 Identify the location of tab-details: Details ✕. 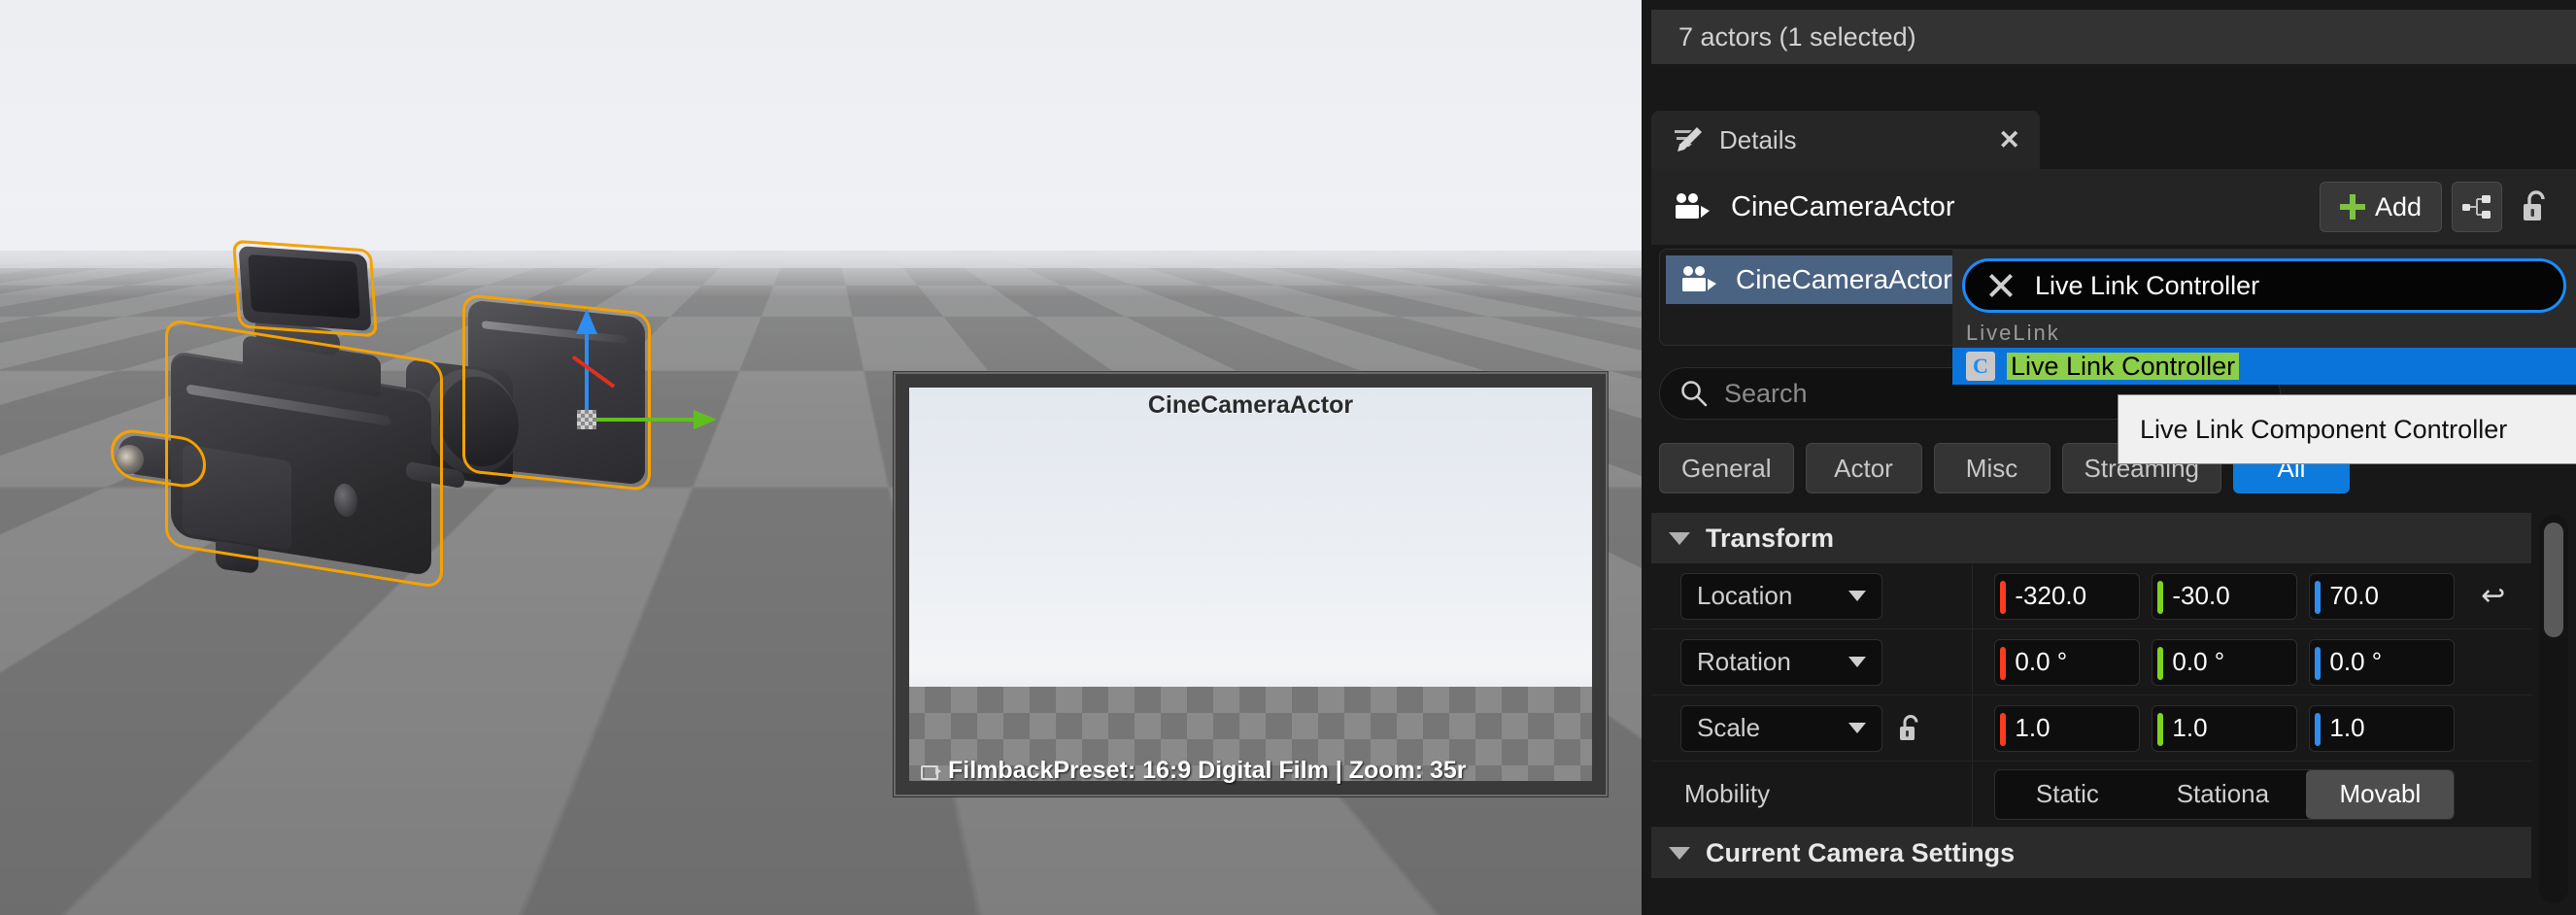
(1845, 140).